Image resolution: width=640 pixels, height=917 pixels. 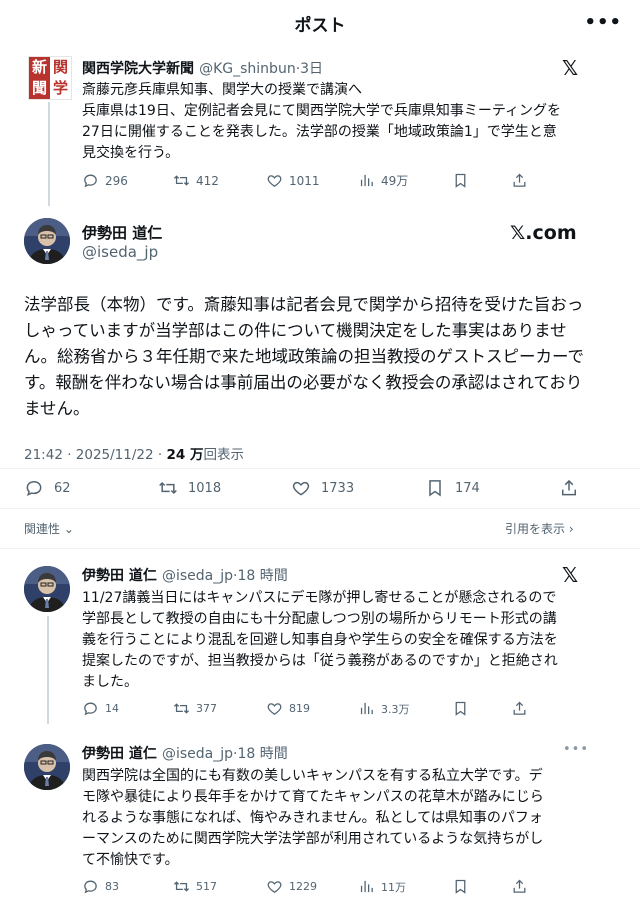 I want to click on tweet-metadata: 21:42 · 2025/11/22 · 24 万回表示, so click(x=134, y=453).